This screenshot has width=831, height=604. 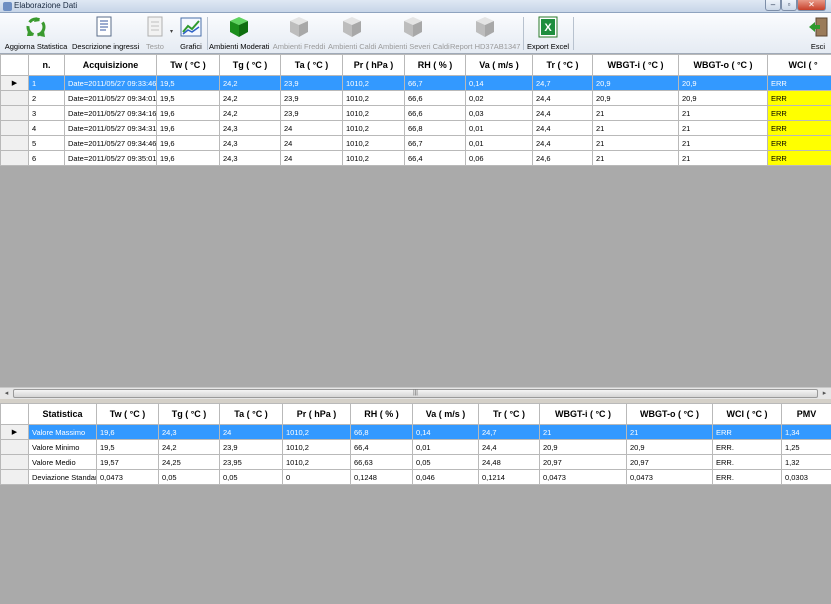 I want to click on data-grid-cell: 24,3, so click(x=250, y=128).